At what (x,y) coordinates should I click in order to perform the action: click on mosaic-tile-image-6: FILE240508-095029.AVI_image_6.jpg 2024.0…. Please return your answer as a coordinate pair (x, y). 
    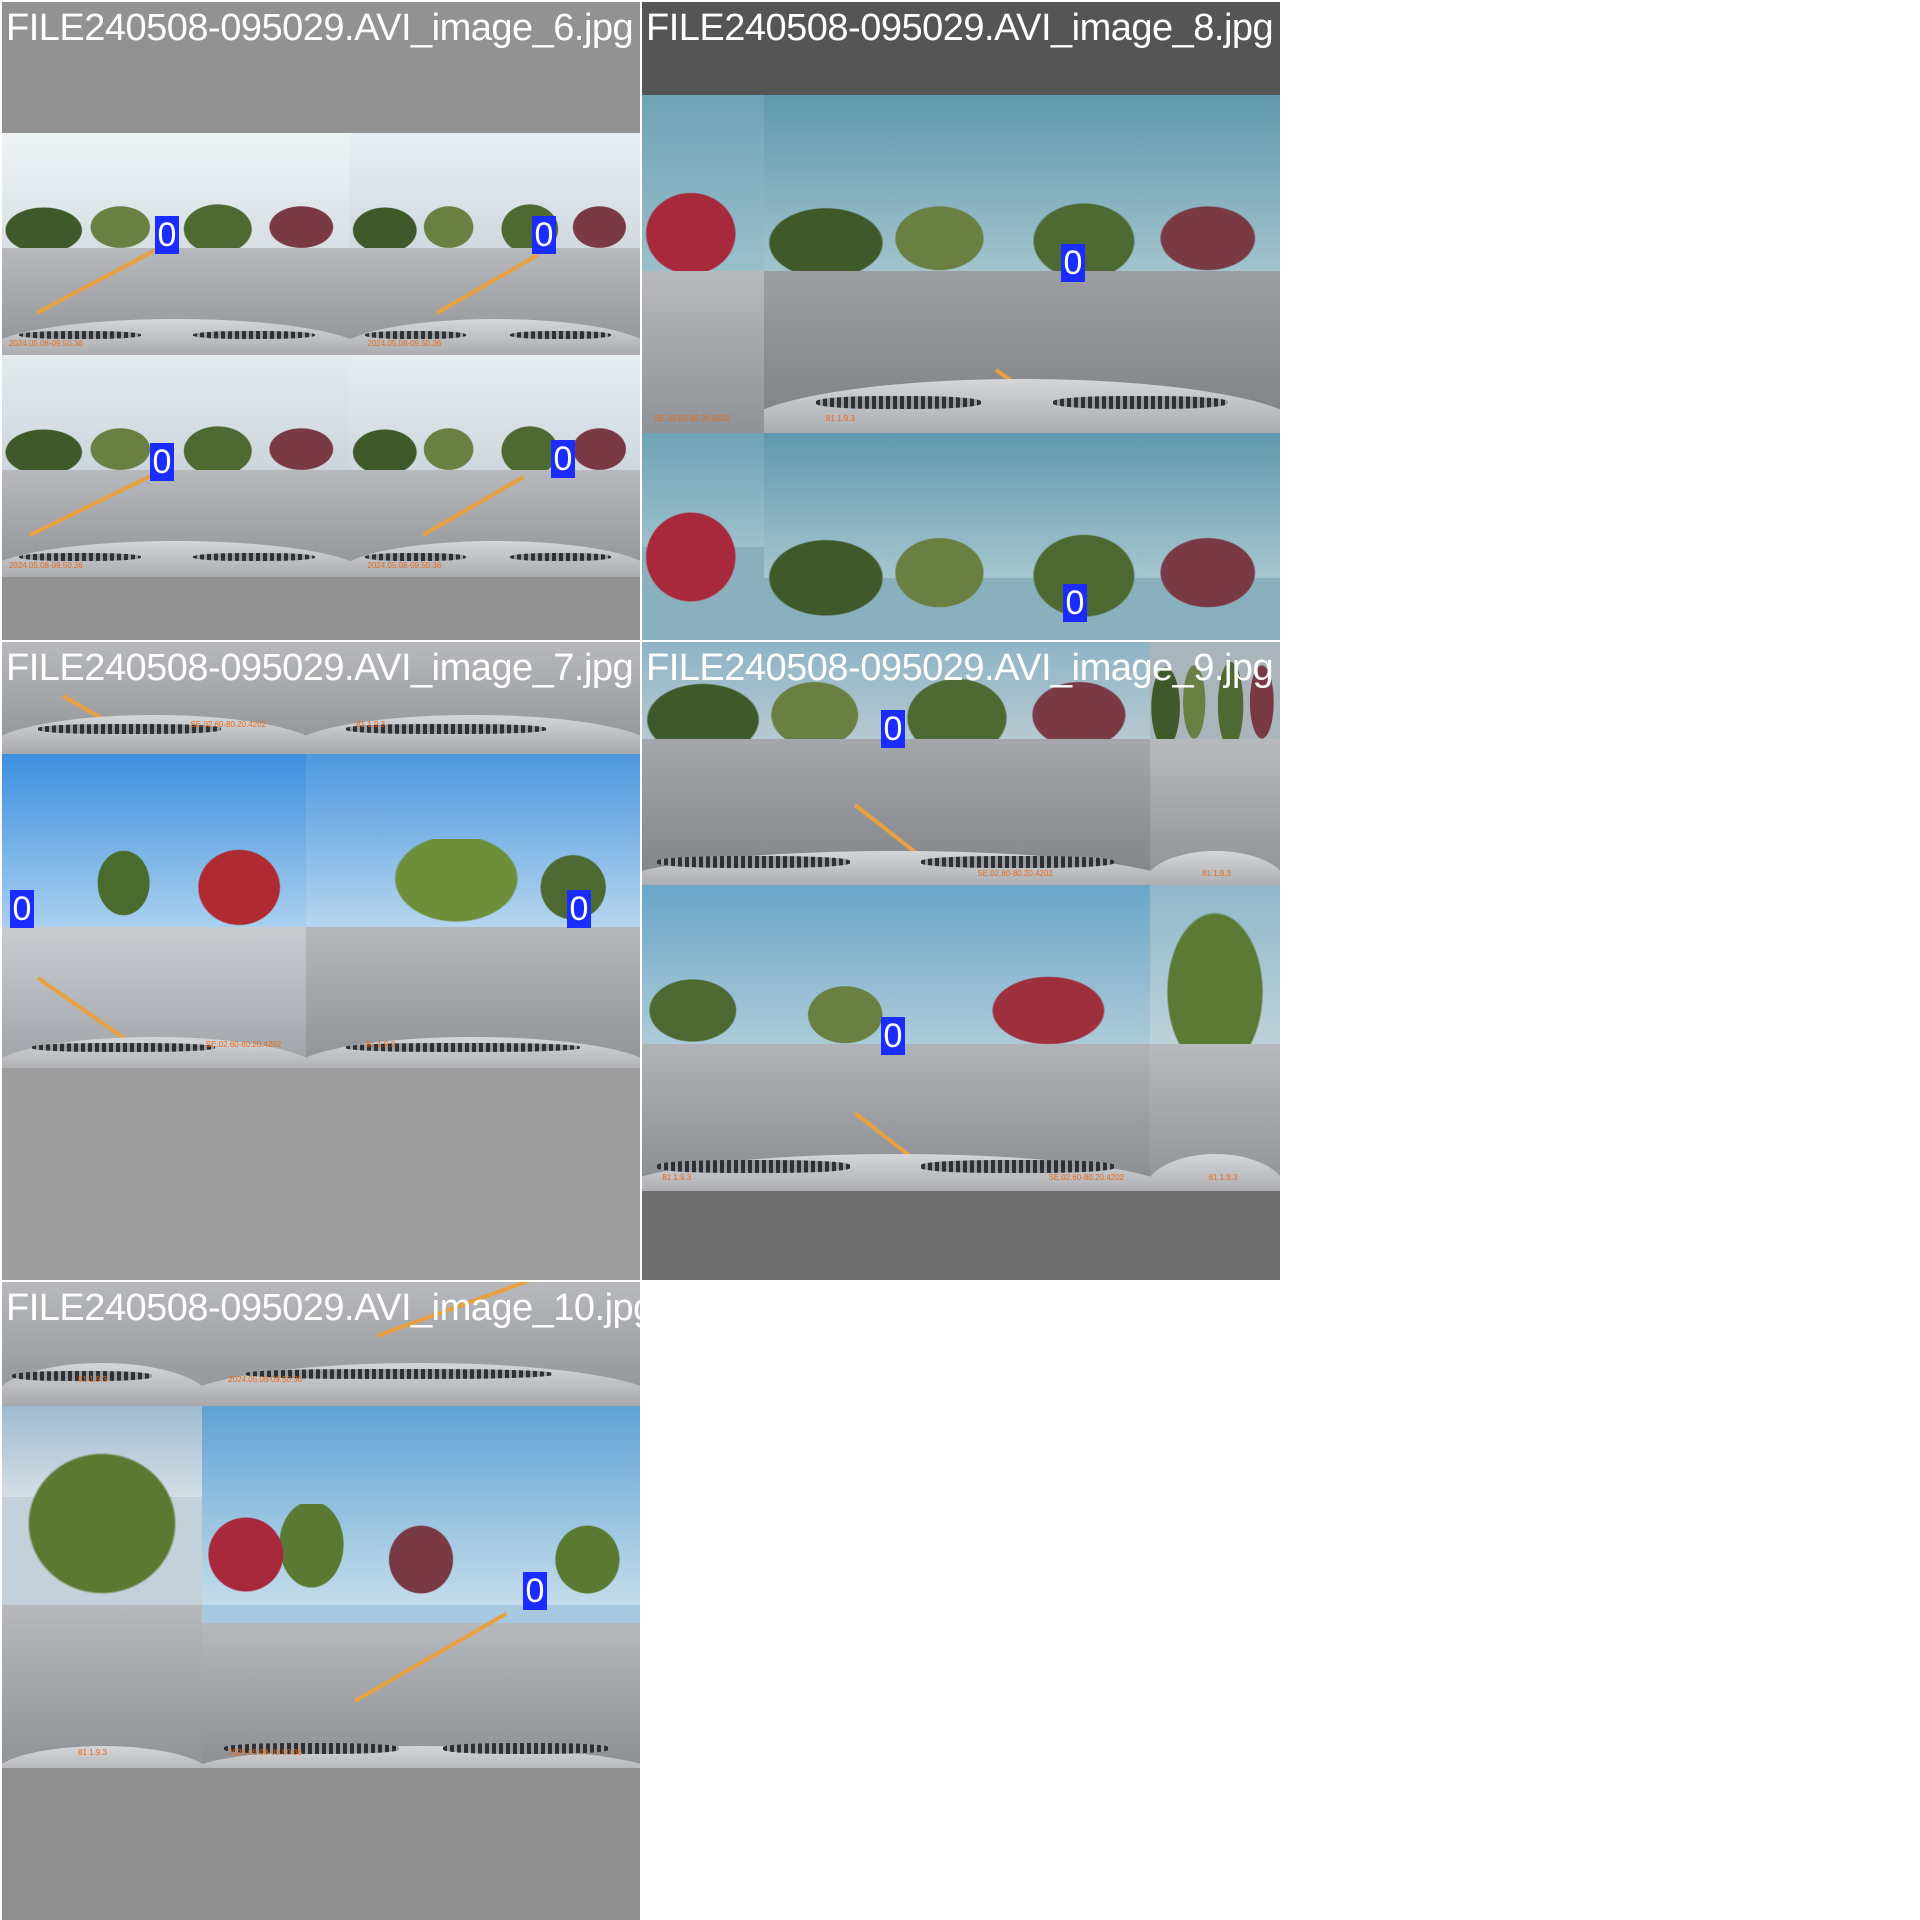
    Looking at the image, I should click on (321, 321).